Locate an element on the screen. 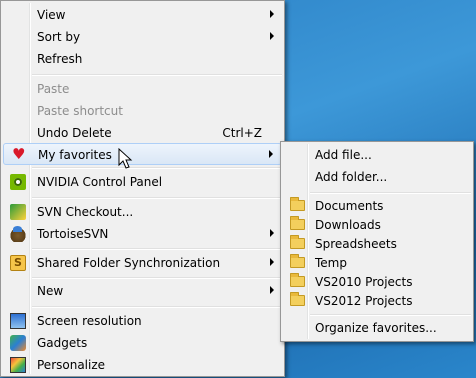  menu-item-label: Documents is located at coordinates (349, 206).